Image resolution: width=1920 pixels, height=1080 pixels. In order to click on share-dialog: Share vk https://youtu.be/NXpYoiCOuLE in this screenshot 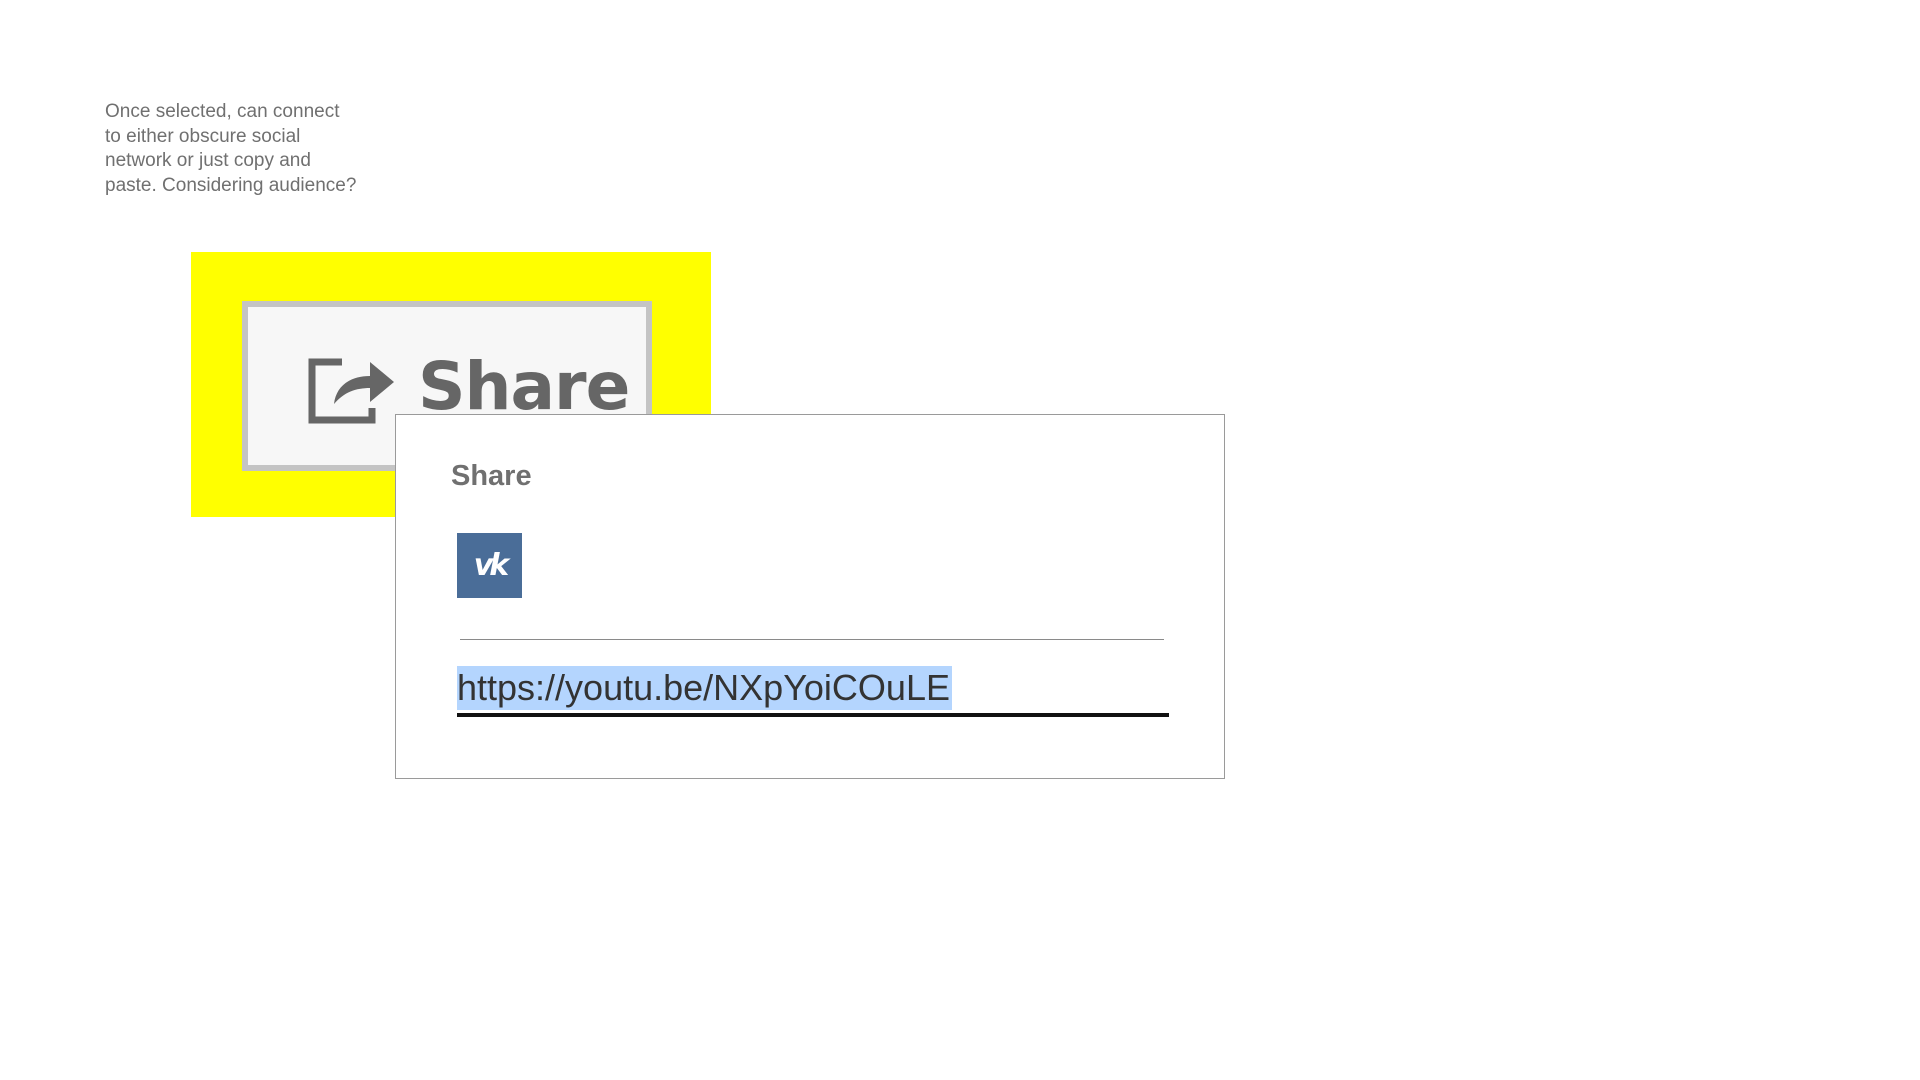, I will do `click(810, 596)`.